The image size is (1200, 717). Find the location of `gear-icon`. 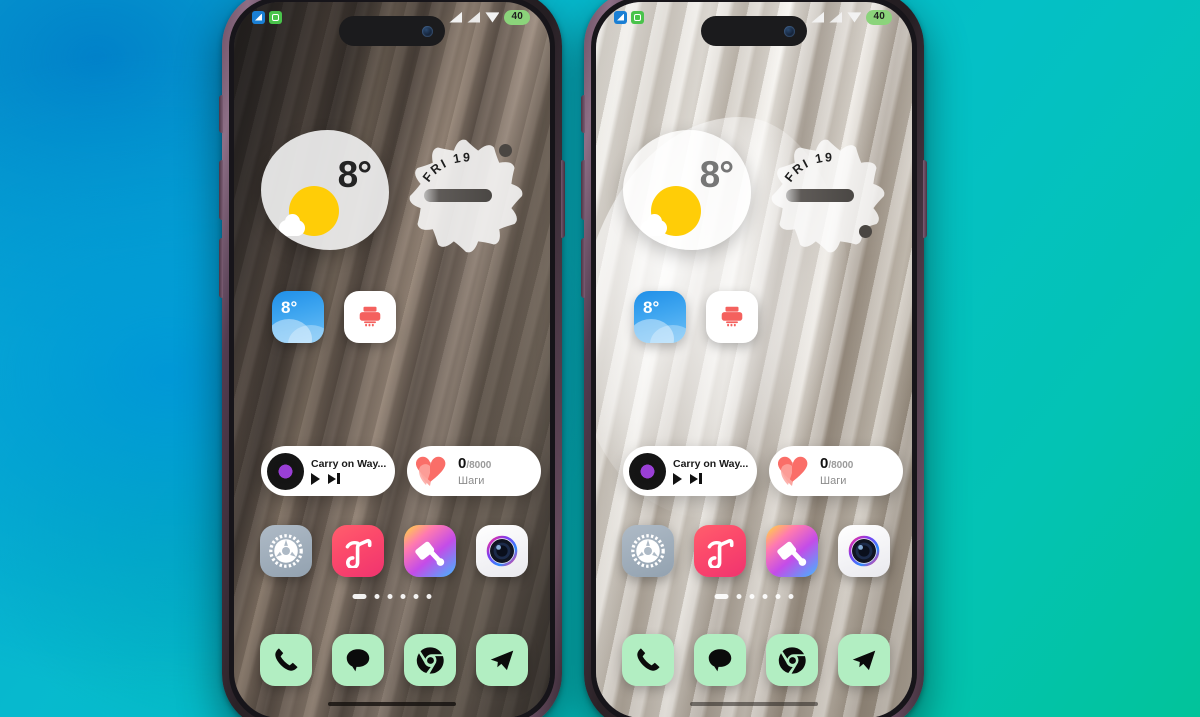

gear-icon is located at coordinates (286, 551).